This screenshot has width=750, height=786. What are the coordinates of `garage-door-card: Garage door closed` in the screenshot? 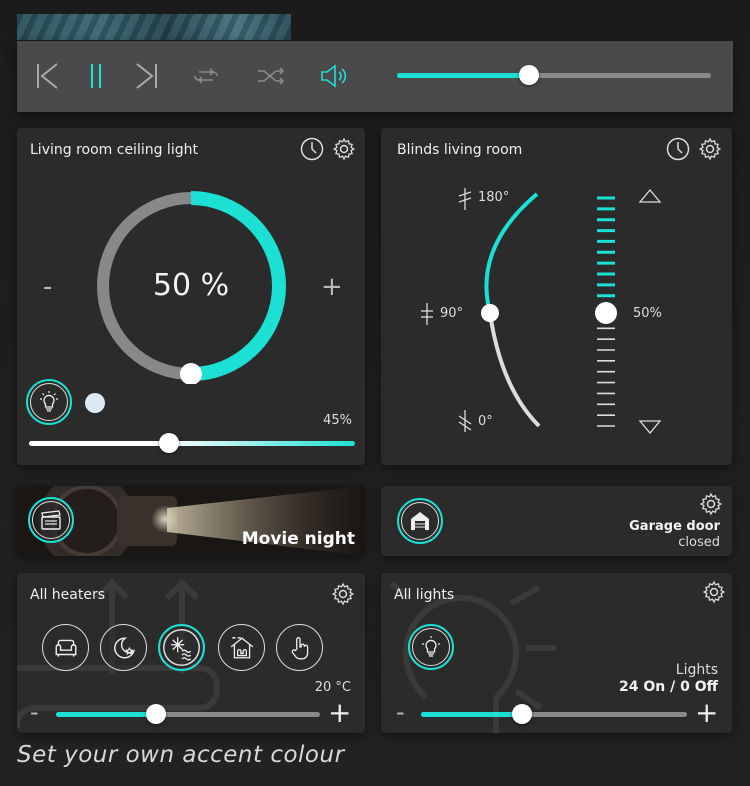 It's located at (556, 521).